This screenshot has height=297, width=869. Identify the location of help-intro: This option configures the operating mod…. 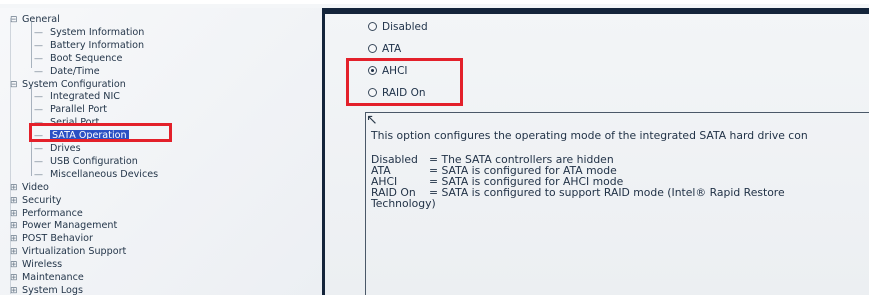
(589, 135).